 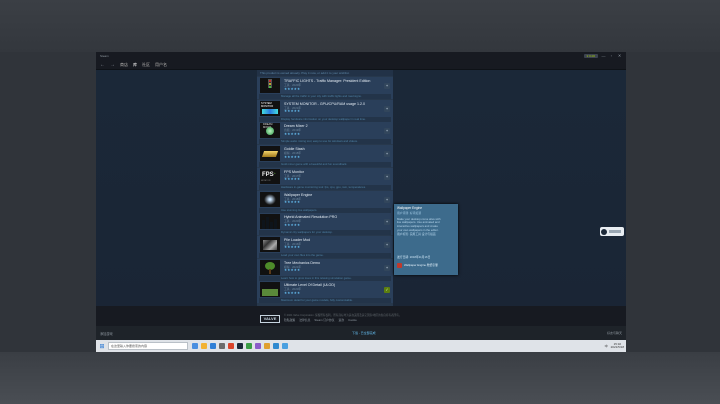 What do you see at coordinates (104, 56) in the screenshot?
I see `window-title: Steam` at bounding box center [104, 56].